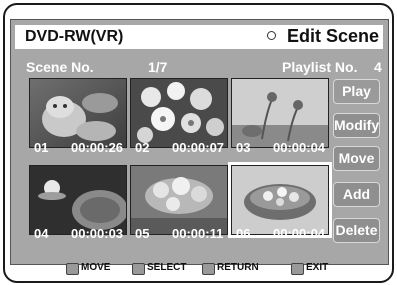  Describe the element at coordinates (356, 91) in the screenshot. I see `play-button: Play` at that location.